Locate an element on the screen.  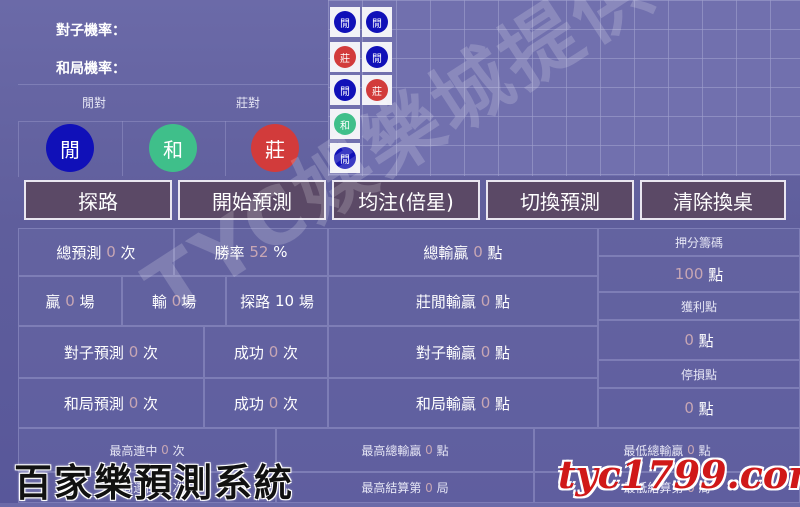
grid-cell: 和 is located at coordinates (345, 124).